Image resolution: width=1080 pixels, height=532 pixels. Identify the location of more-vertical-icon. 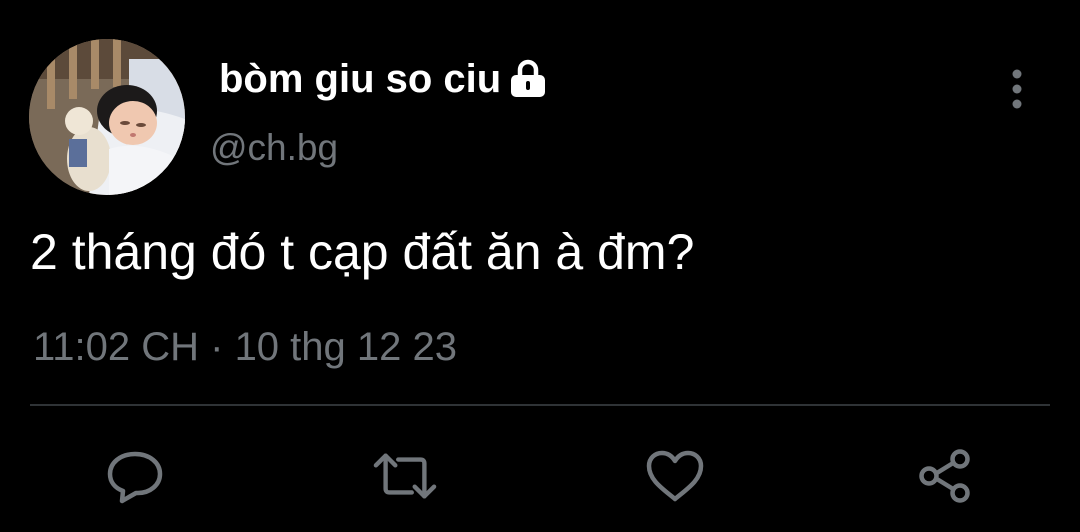
(1017, 89).